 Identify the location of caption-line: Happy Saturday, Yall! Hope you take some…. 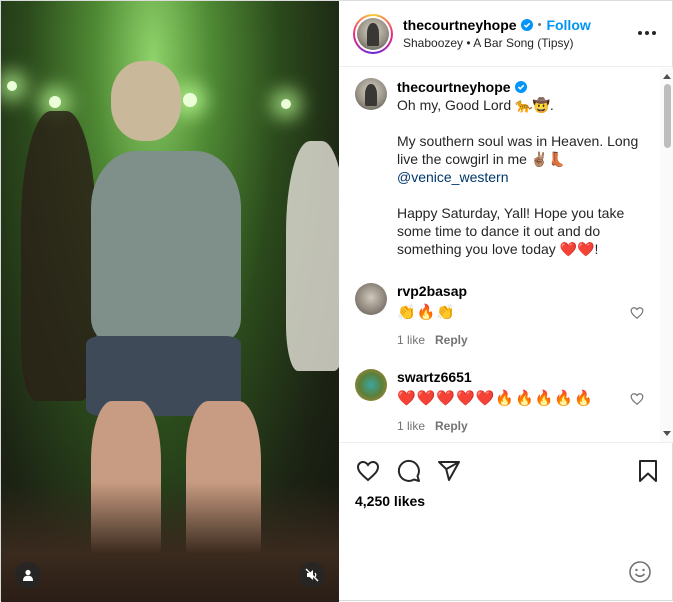
(513, 231).